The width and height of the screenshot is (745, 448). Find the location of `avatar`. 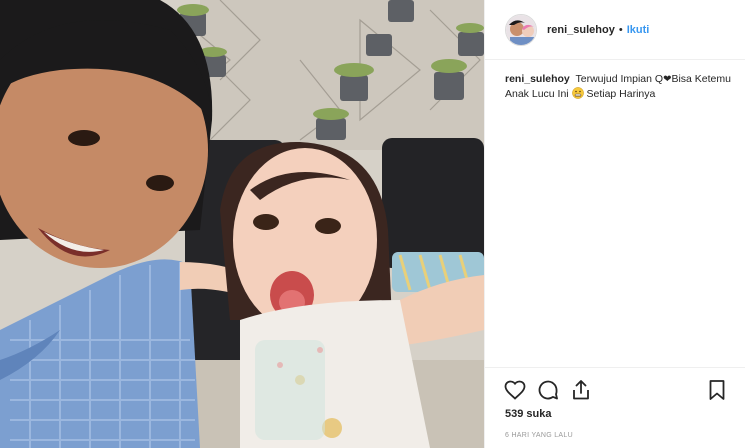

avatar is located at coordinates (521, 29).